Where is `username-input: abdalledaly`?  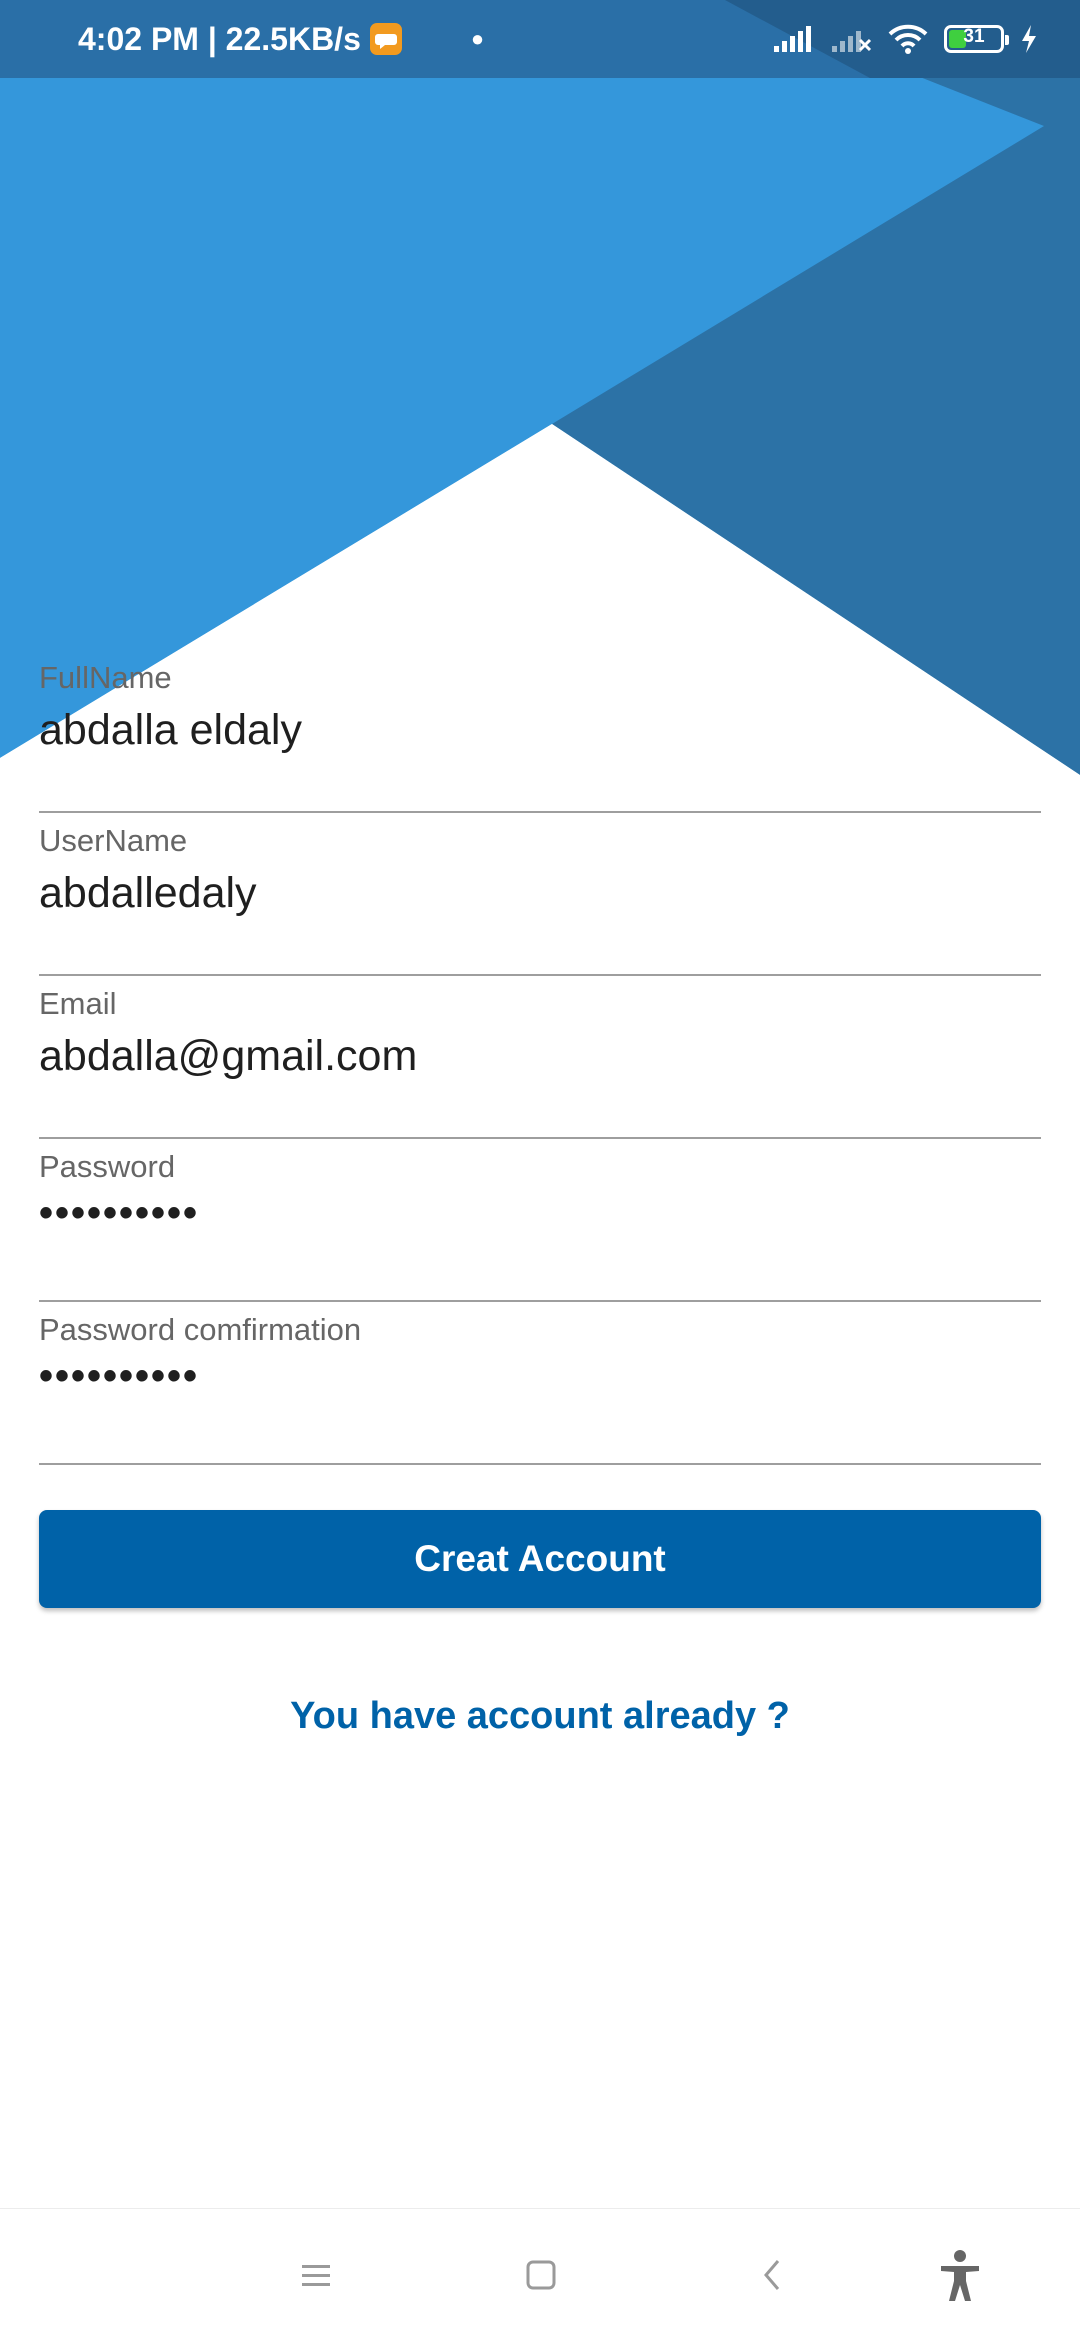
username-input: abdalledaly is located at coordinates (148, 893).